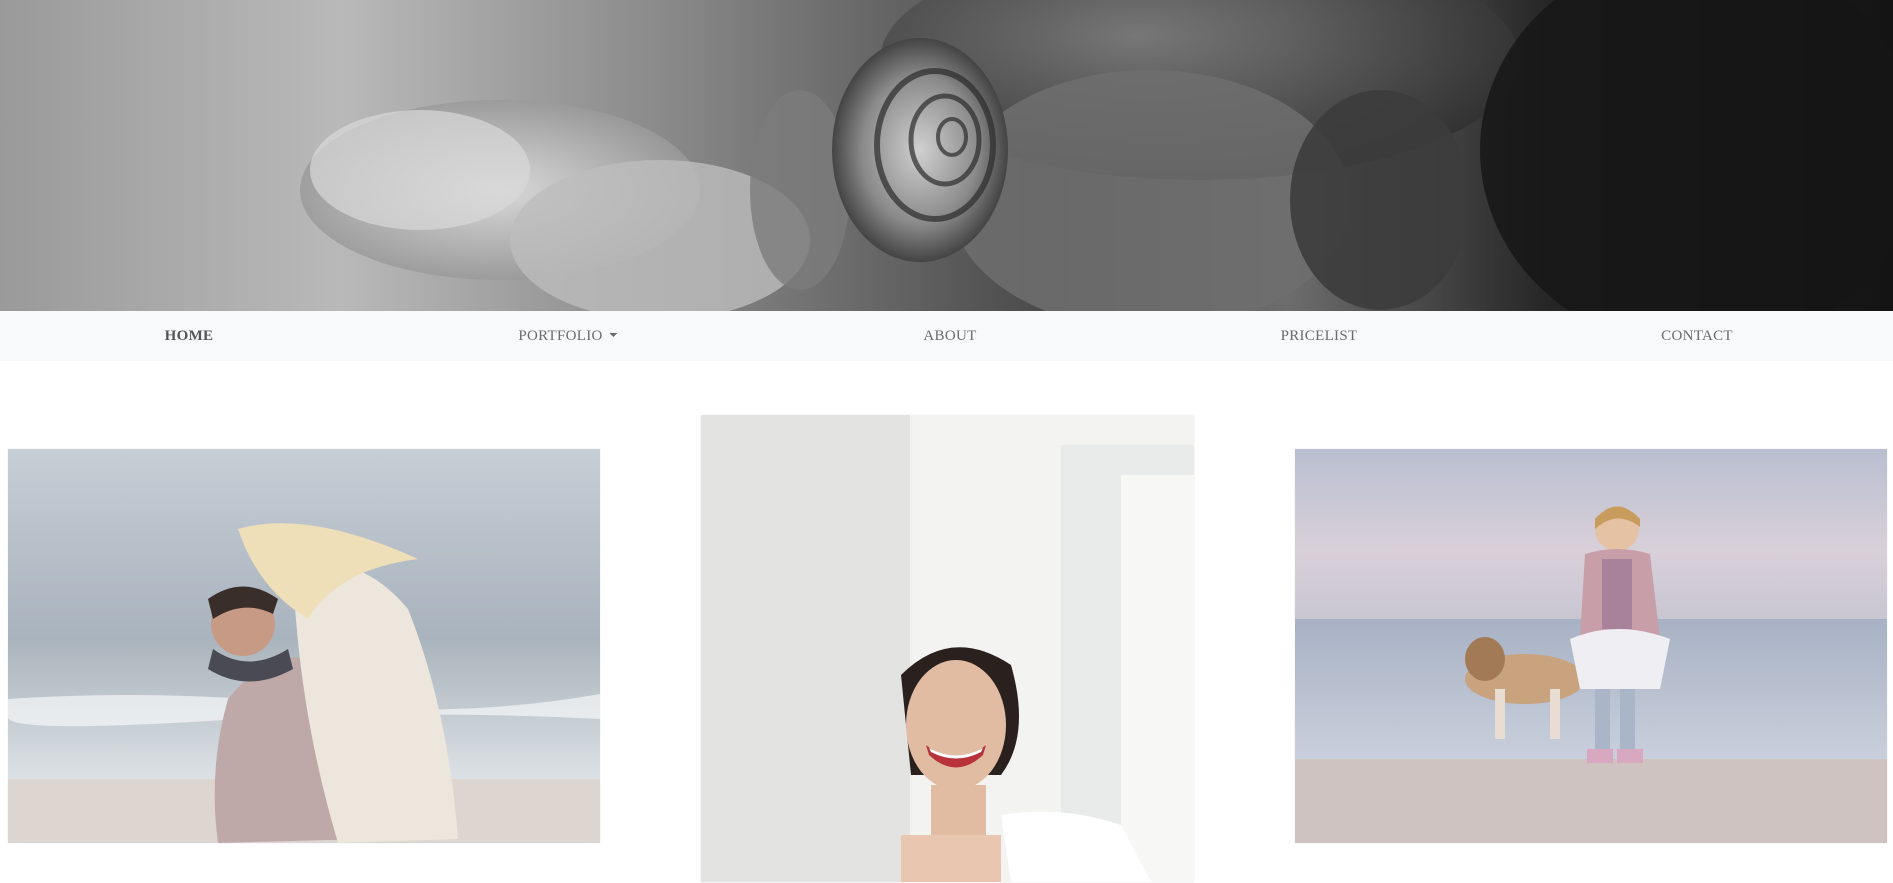 This screenshot has width=1893, height=883. Describe the element at coordinates (189, 336) in the screenshot. I see `nav-home-link: HOME` at that location.